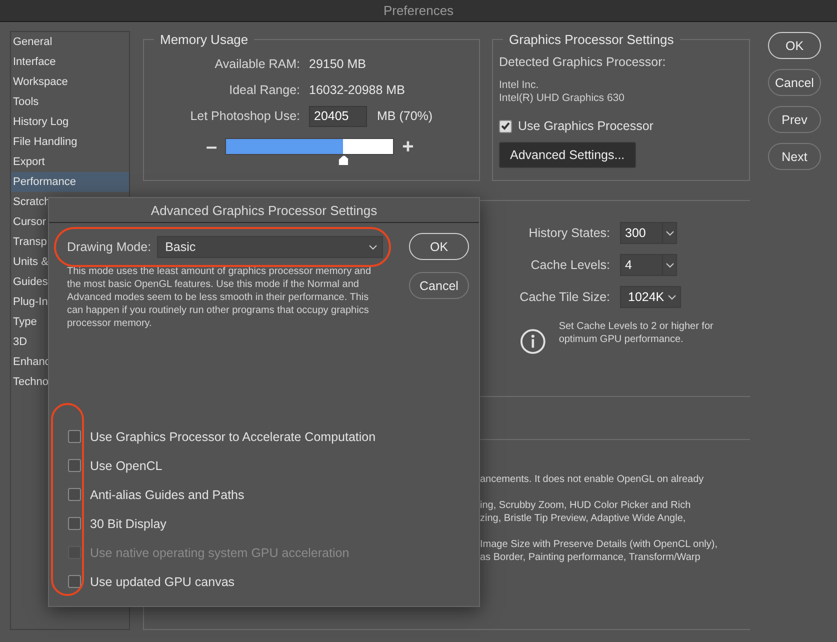 This screenshot has height=642, width=837. I want to click on sidebar-item: File Handling, so click(70, 142).